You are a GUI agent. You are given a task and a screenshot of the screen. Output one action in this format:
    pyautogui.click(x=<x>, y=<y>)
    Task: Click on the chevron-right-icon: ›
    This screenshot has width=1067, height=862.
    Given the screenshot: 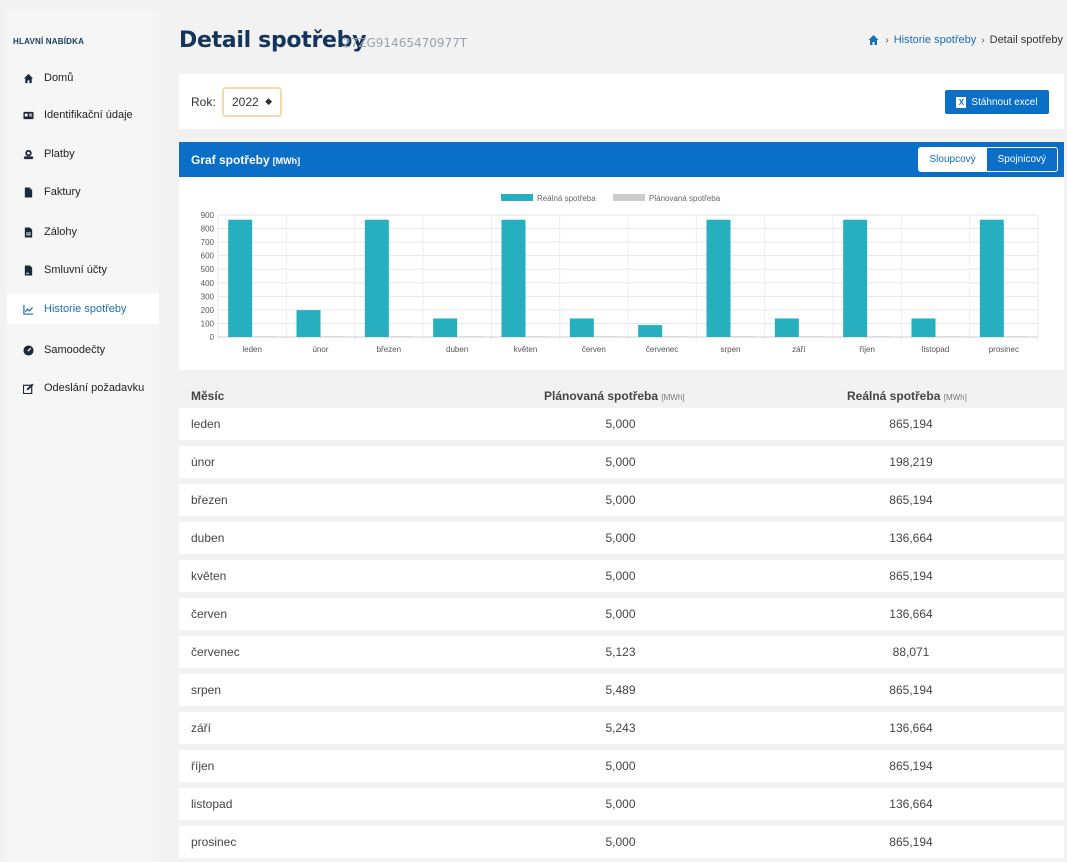 What is the action you would take?
    pyautogui.click(x=983, y=40)
    